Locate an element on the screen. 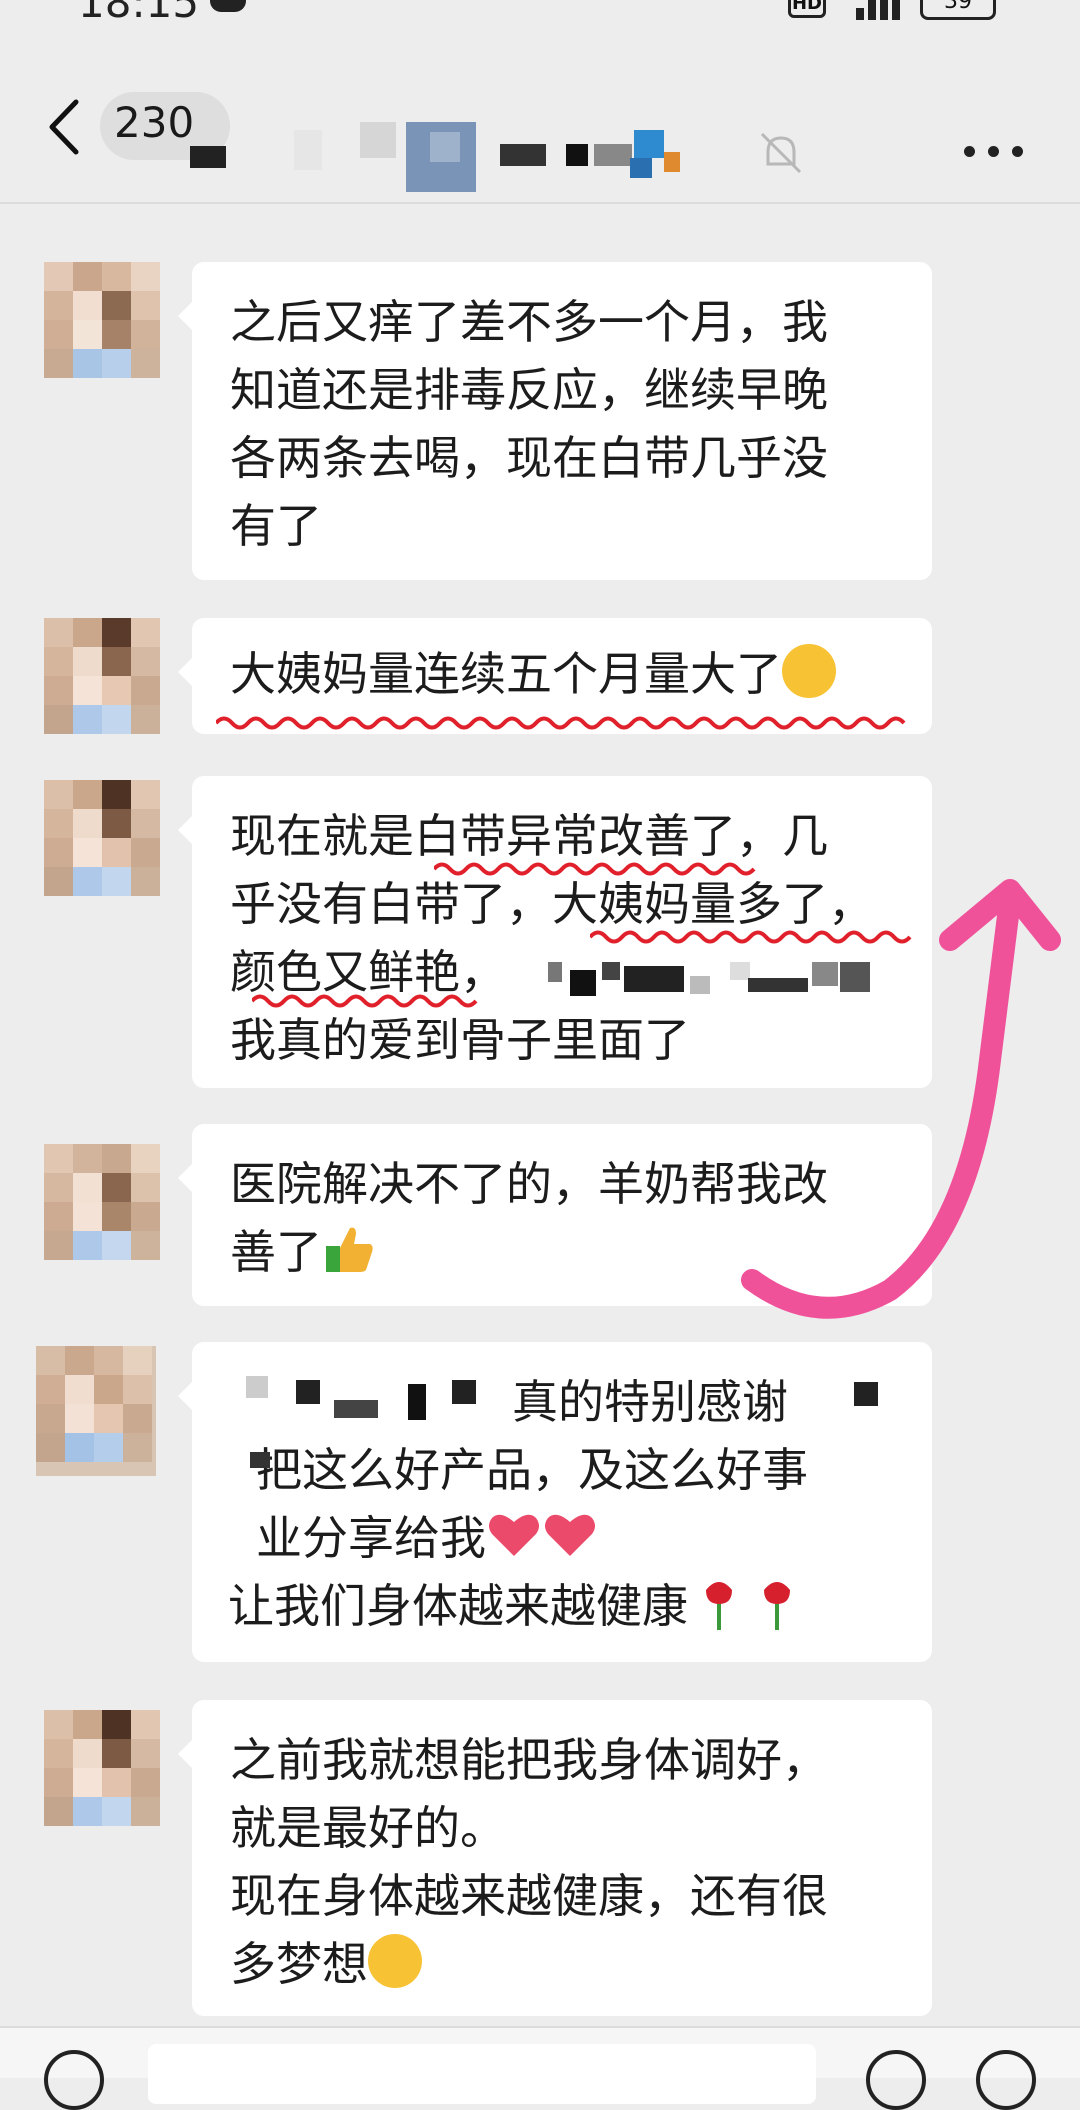  hands-over-mouth-emoji is located at coordinates (809, 671).